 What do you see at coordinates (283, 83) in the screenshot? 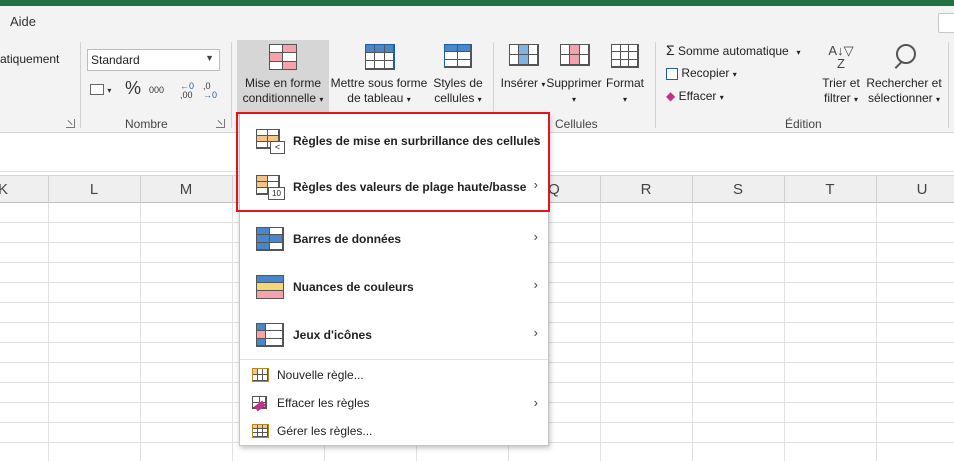
I see `conditional-formatting-label-1: Mise en forme` at bounding box center [283, 83].